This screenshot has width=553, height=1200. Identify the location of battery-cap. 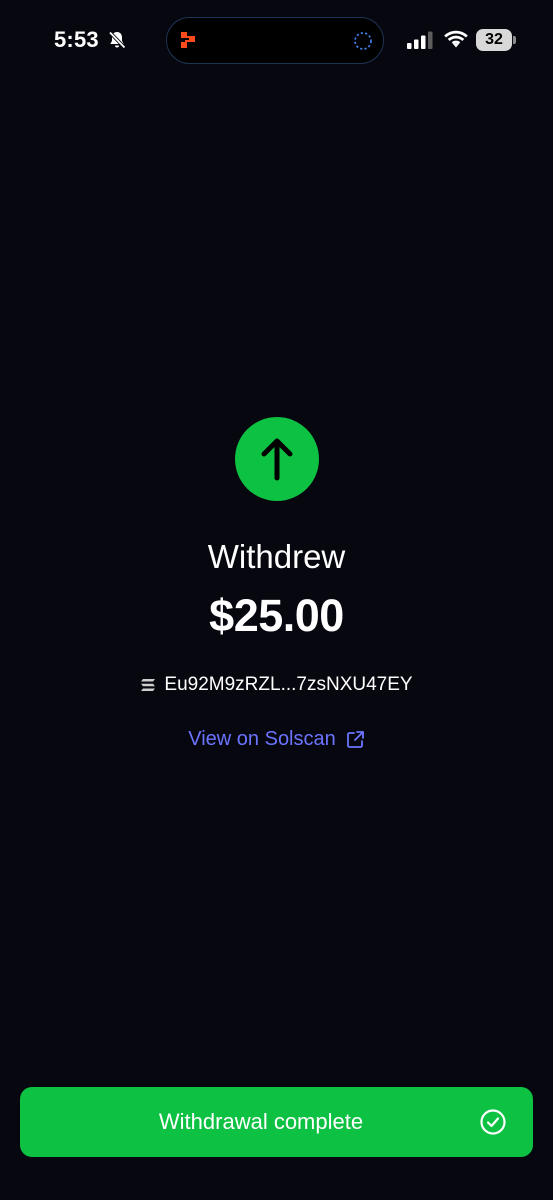
(514, 40).